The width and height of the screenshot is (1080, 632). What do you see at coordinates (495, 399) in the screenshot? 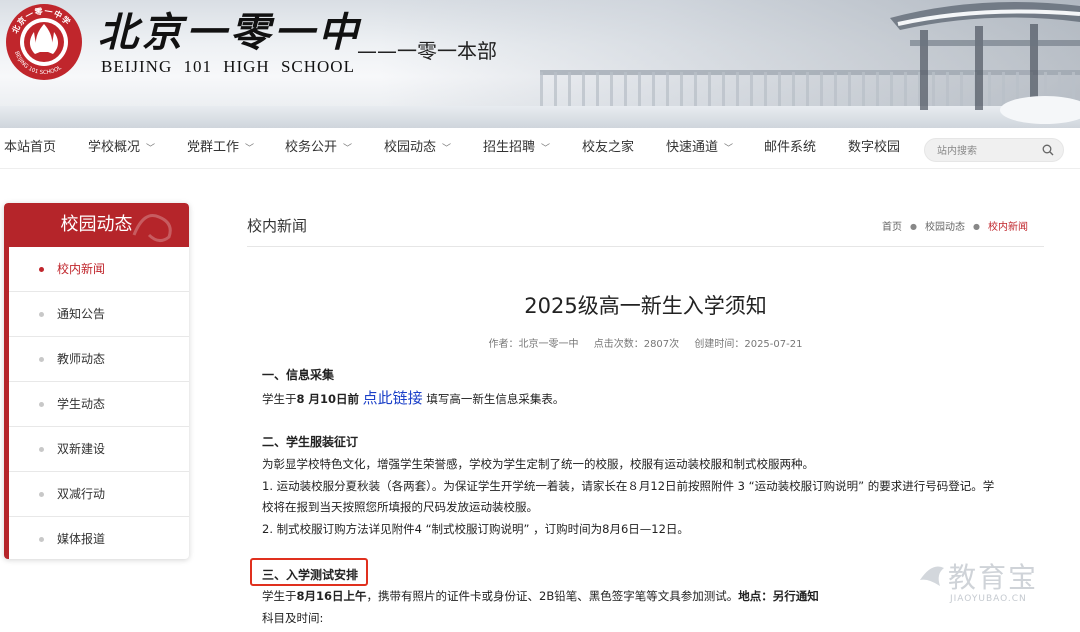
I see `text: 填写高一新生信息采集表。` at bounding box center [495, 399].